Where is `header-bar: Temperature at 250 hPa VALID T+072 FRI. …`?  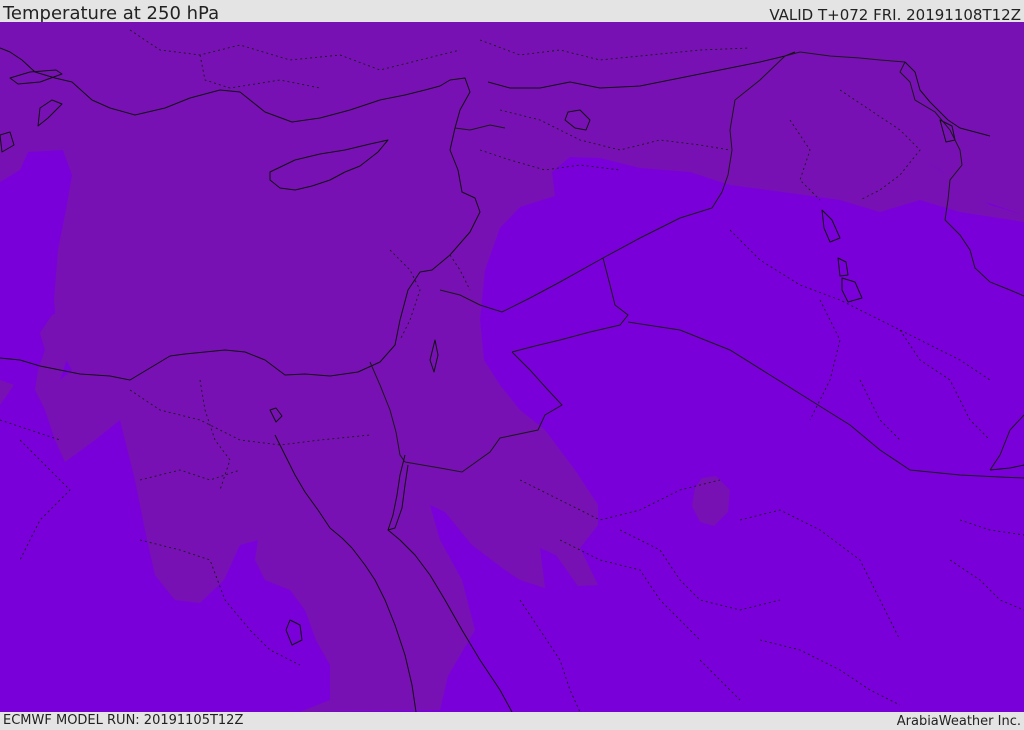
header-bar: Temperature at 250 hPa VALID T+072 FRI. … is located at coordinates (512, 12).